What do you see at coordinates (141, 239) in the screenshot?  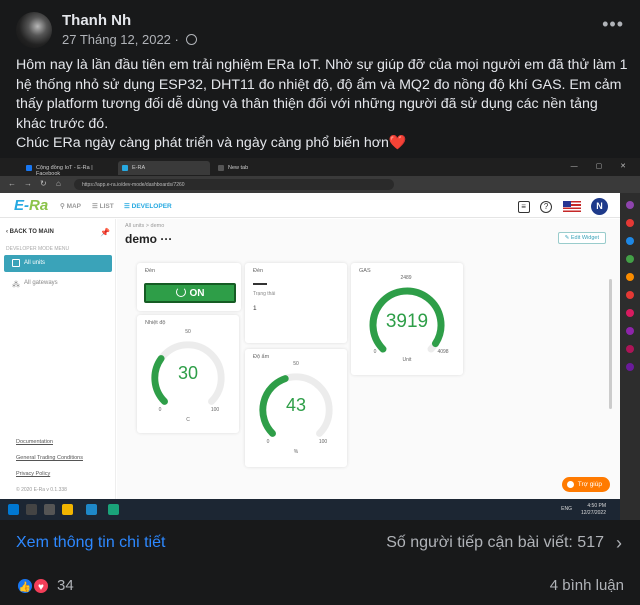 I see `dashboard-title-text: demo` at bounding box center [141, 239].